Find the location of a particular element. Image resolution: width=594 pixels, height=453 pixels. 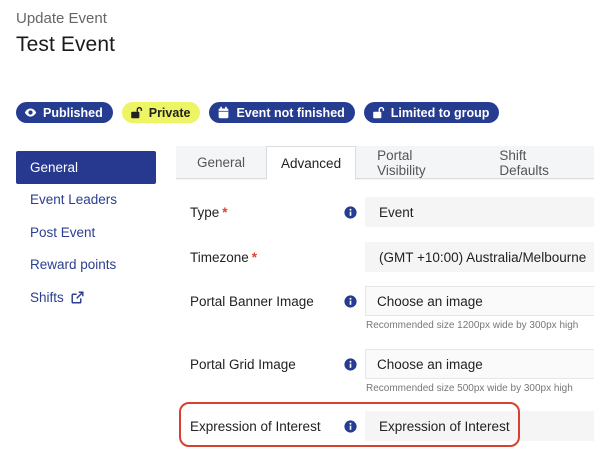

published-badge: Published is located at coordinates (64, 112).